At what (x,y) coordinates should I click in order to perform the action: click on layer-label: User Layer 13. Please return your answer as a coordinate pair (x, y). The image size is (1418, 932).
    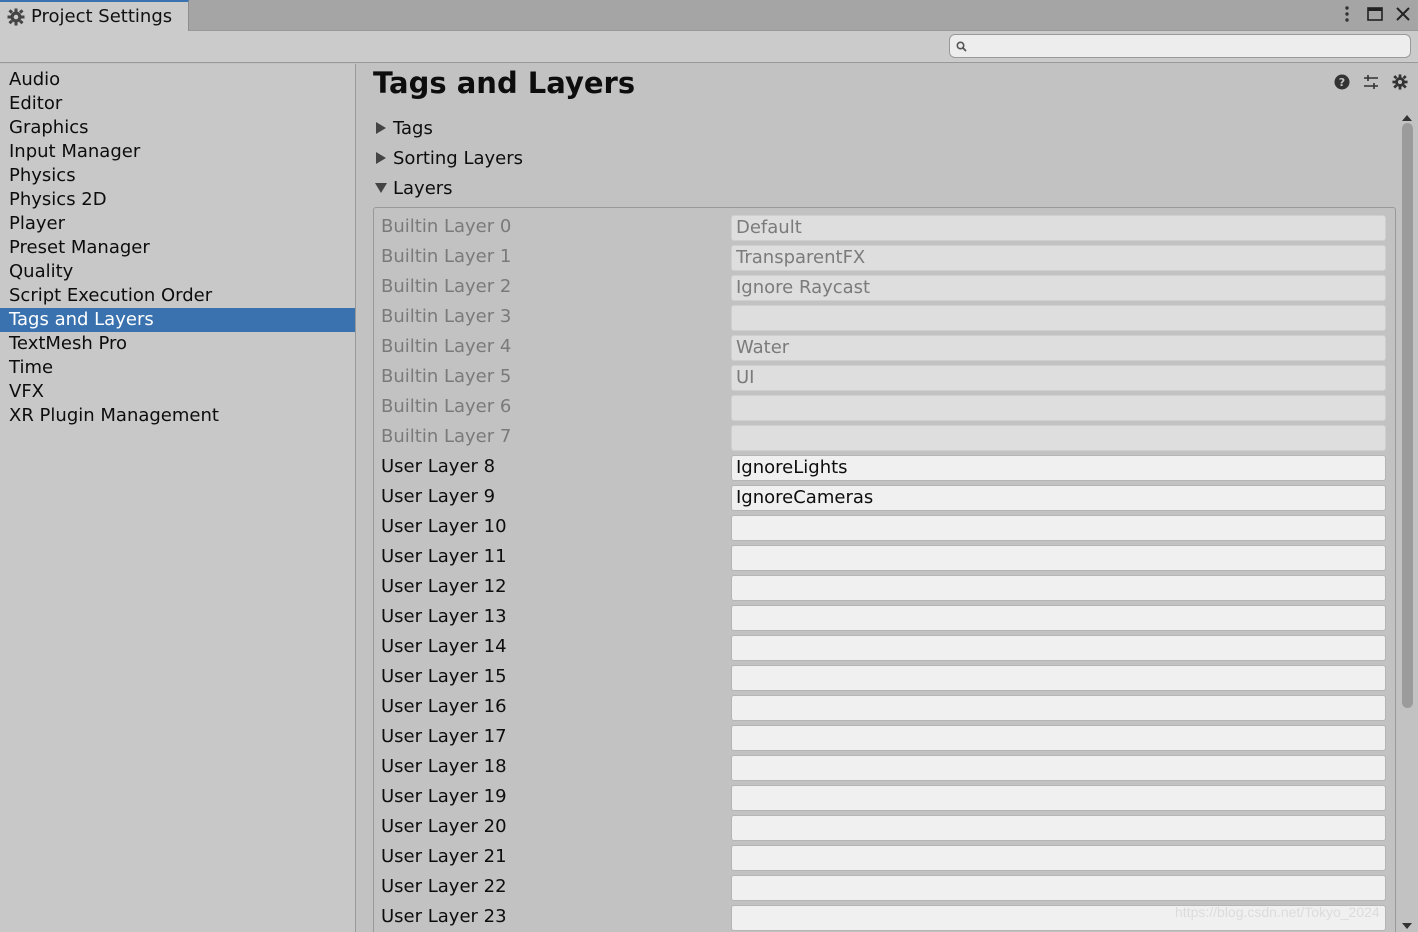
    Looking at the image, I should click on (444, 616).